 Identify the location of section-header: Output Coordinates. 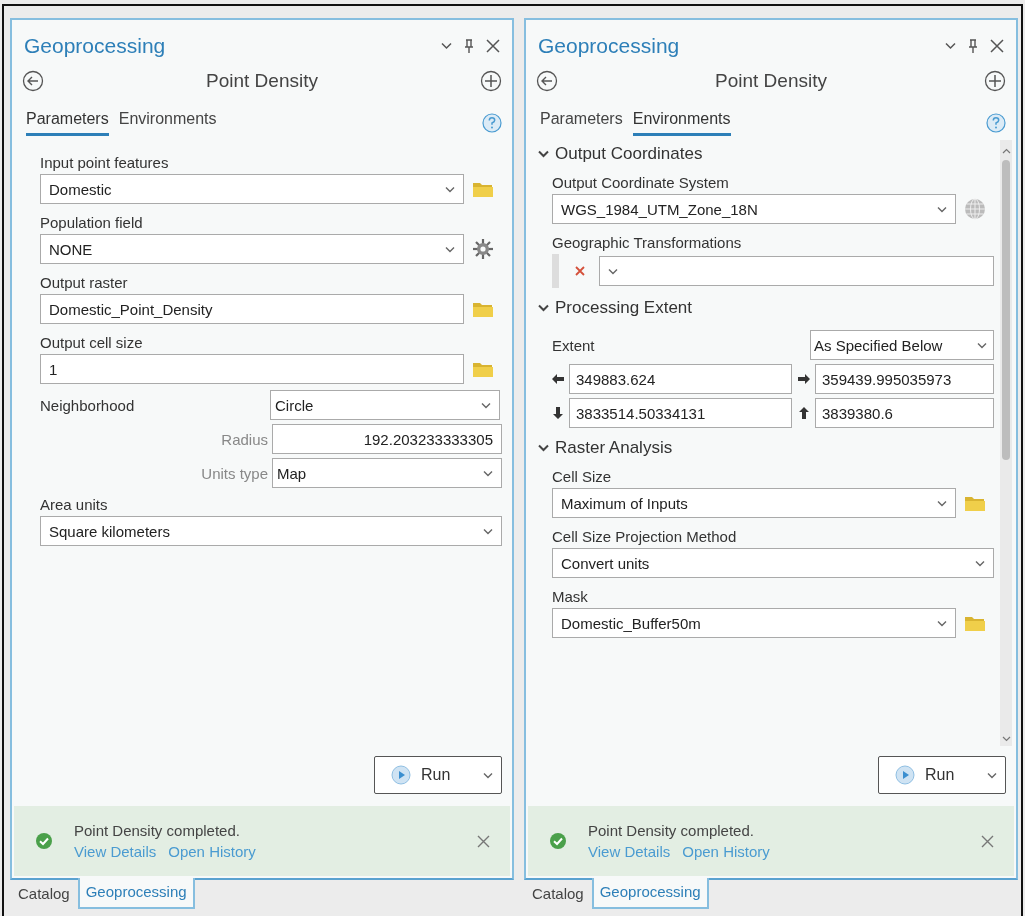
(766, 155).